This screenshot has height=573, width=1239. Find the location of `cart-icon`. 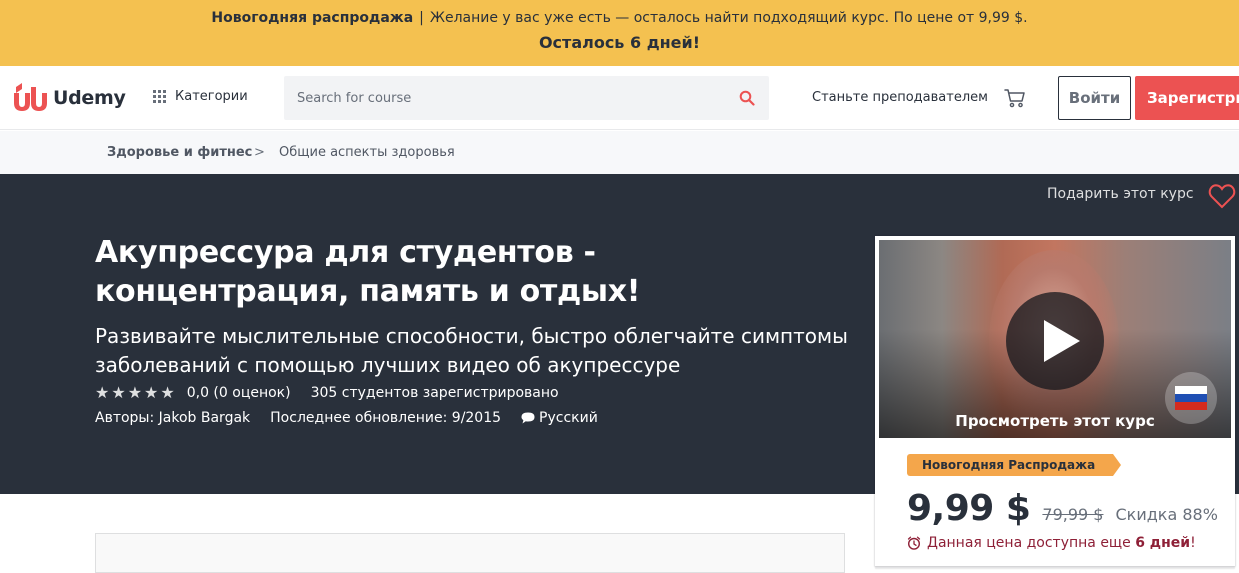

cart-icon is located at coordinates (1015, 98).